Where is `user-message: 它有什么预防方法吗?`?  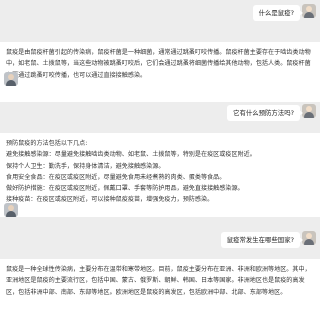 user-message: 它有什么预防方法吗? is located at coordinates (265, 113).